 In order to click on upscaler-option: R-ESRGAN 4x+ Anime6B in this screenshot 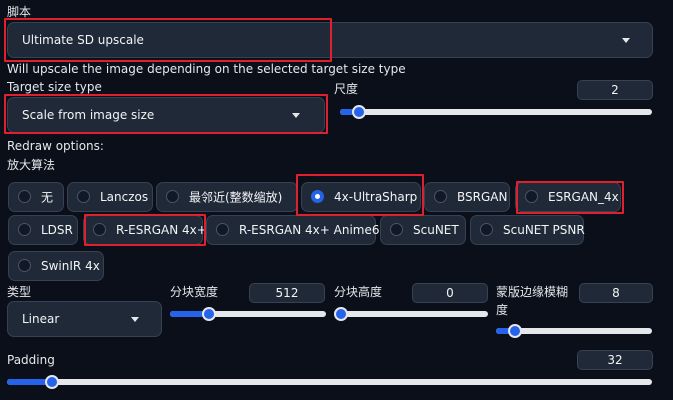, I will do `click(297, 230)`.